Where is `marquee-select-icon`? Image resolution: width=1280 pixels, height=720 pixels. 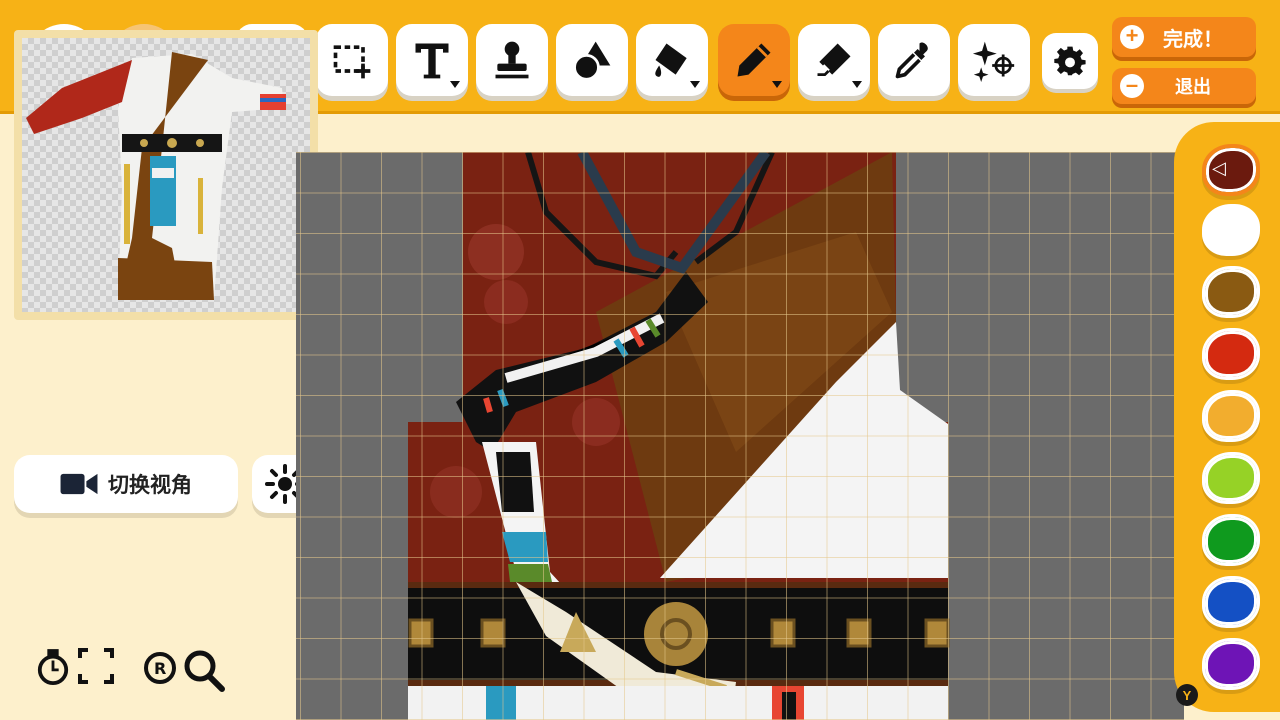
marquee-select-icon is located at coordinates (352, 62).